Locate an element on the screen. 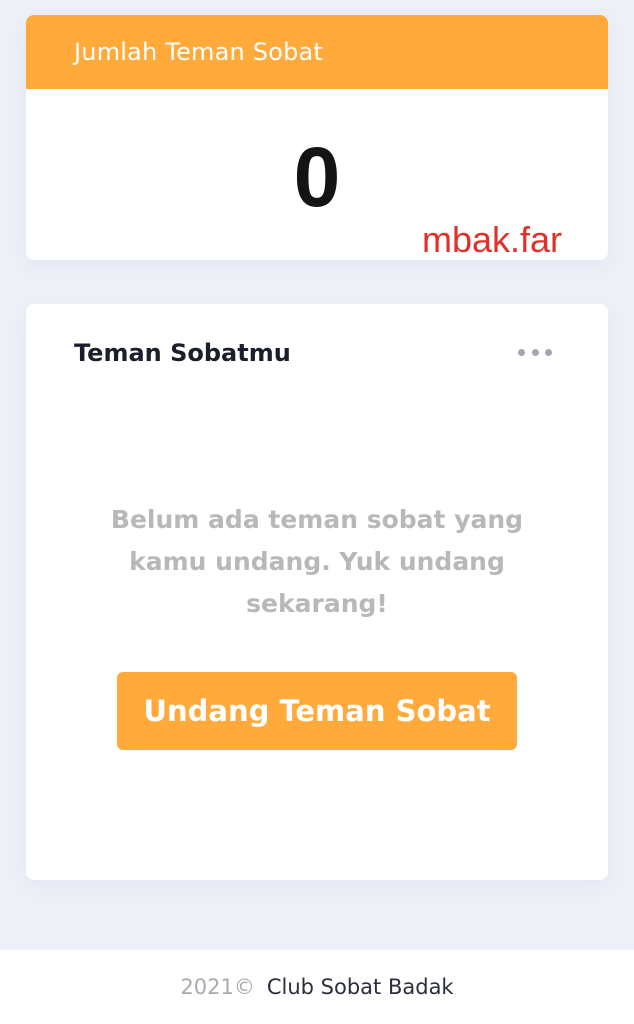  footer-copyright-year: 2021© is located at coordinates (217, 987).